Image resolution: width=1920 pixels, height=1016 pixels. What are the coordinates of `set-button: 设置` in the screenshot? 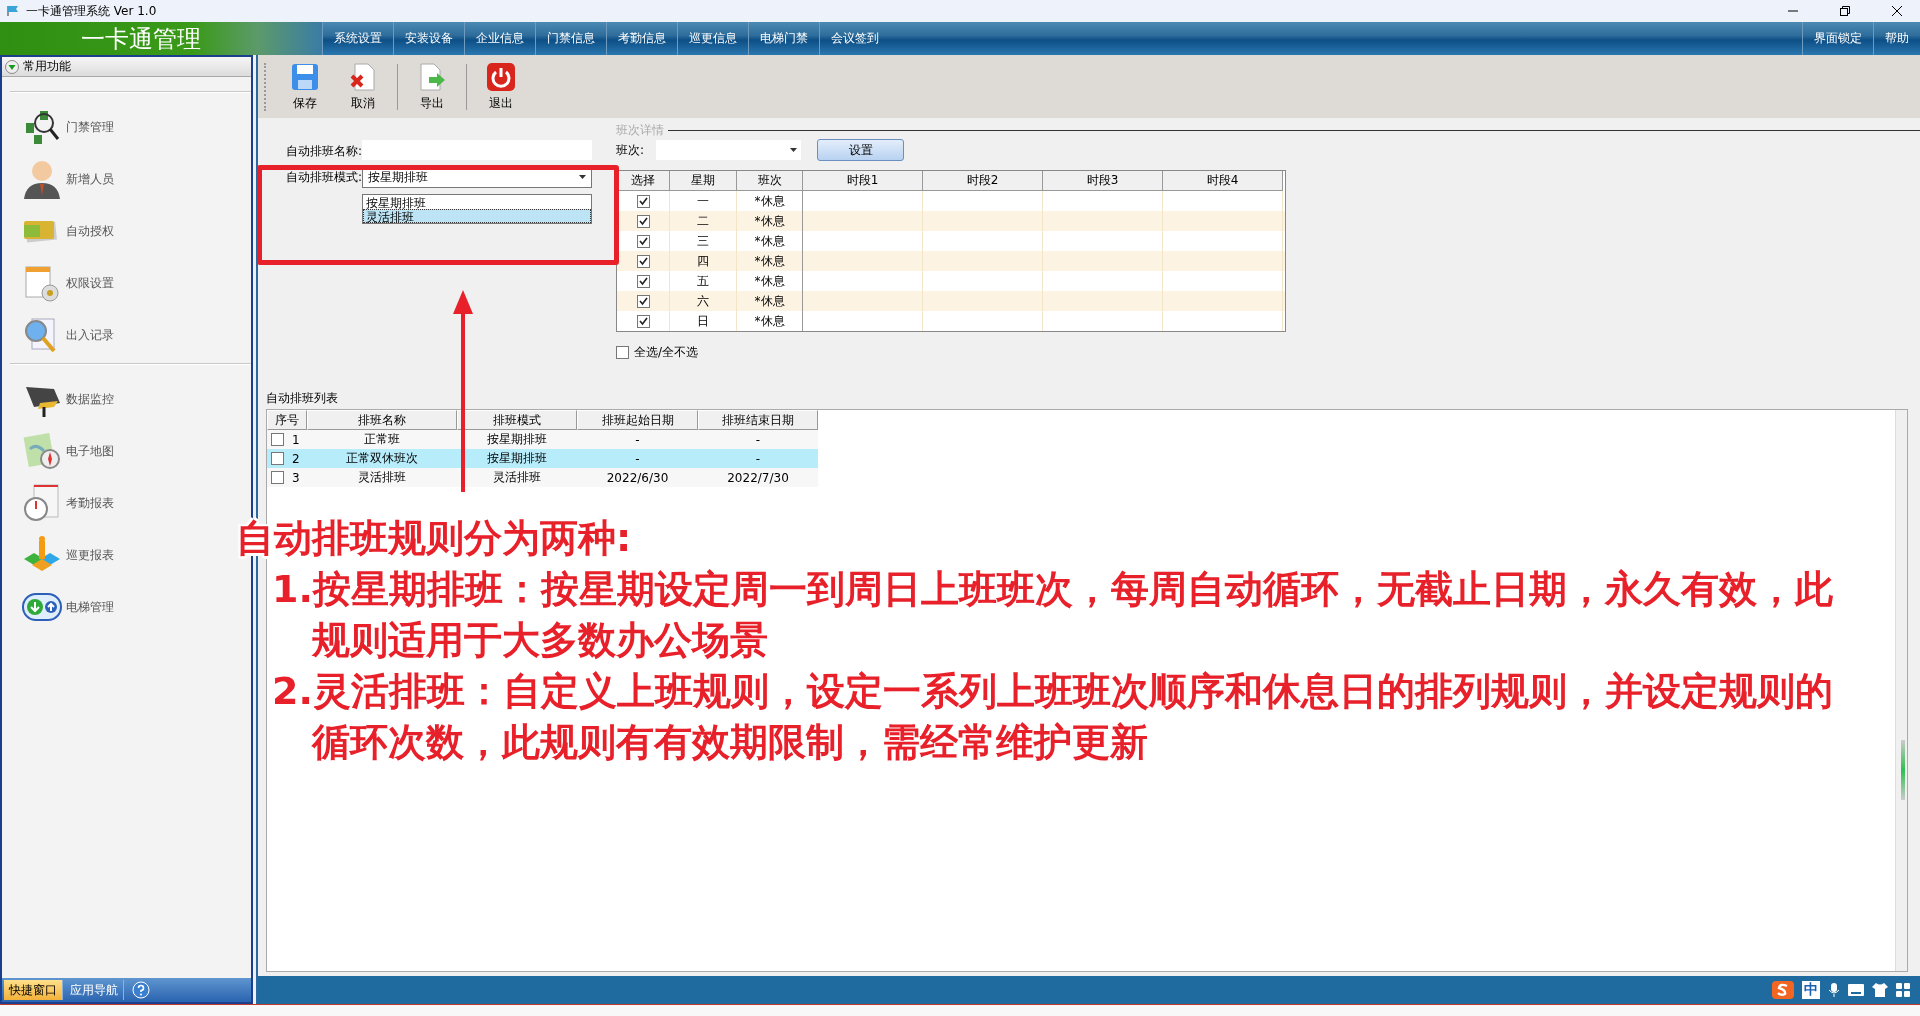 It's located at (860, 150).